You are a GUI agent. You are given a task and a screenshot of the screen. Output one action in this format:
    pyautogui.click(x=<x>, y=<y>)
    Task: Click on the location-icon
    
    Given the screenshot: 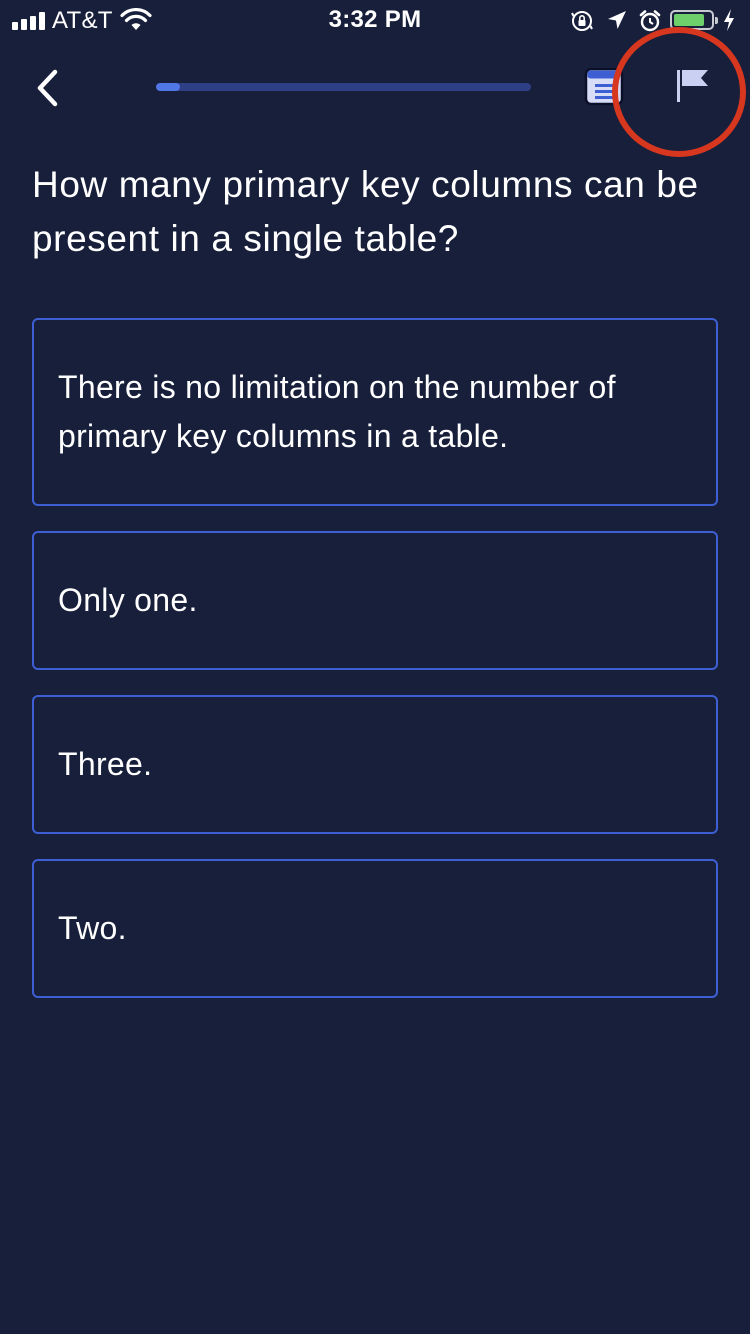 What is the action you would take?
    pyautogui.click(x=617, y=20)
    